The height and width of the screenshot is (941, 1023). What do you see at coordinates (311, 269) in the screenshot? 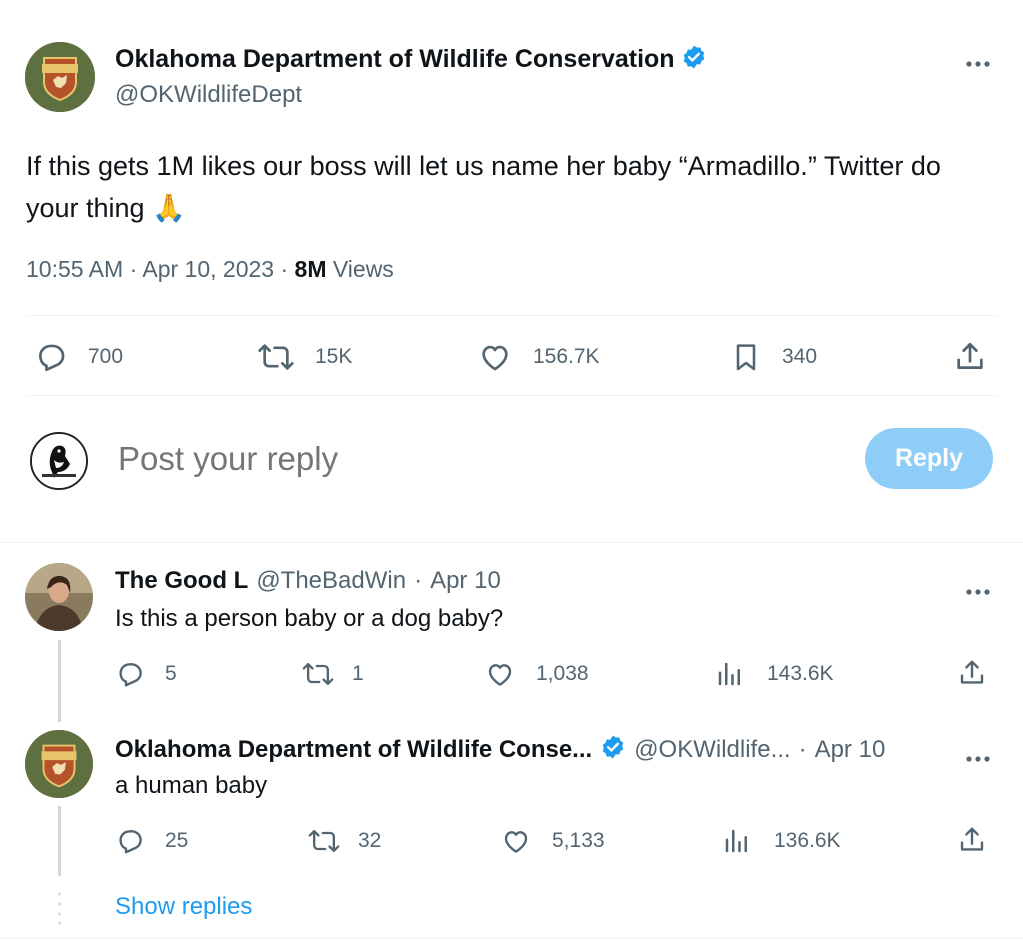
I see `views-count: 8M` at bounding box center [311, 269].